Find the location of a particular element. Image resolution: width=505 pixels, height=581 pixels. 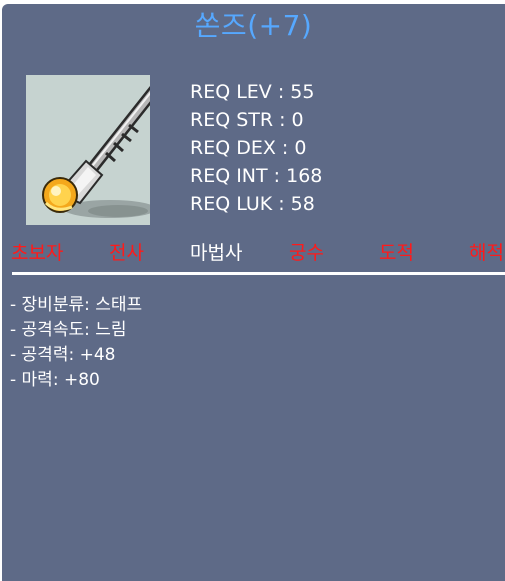

divider is located at coordinates (258, 273).